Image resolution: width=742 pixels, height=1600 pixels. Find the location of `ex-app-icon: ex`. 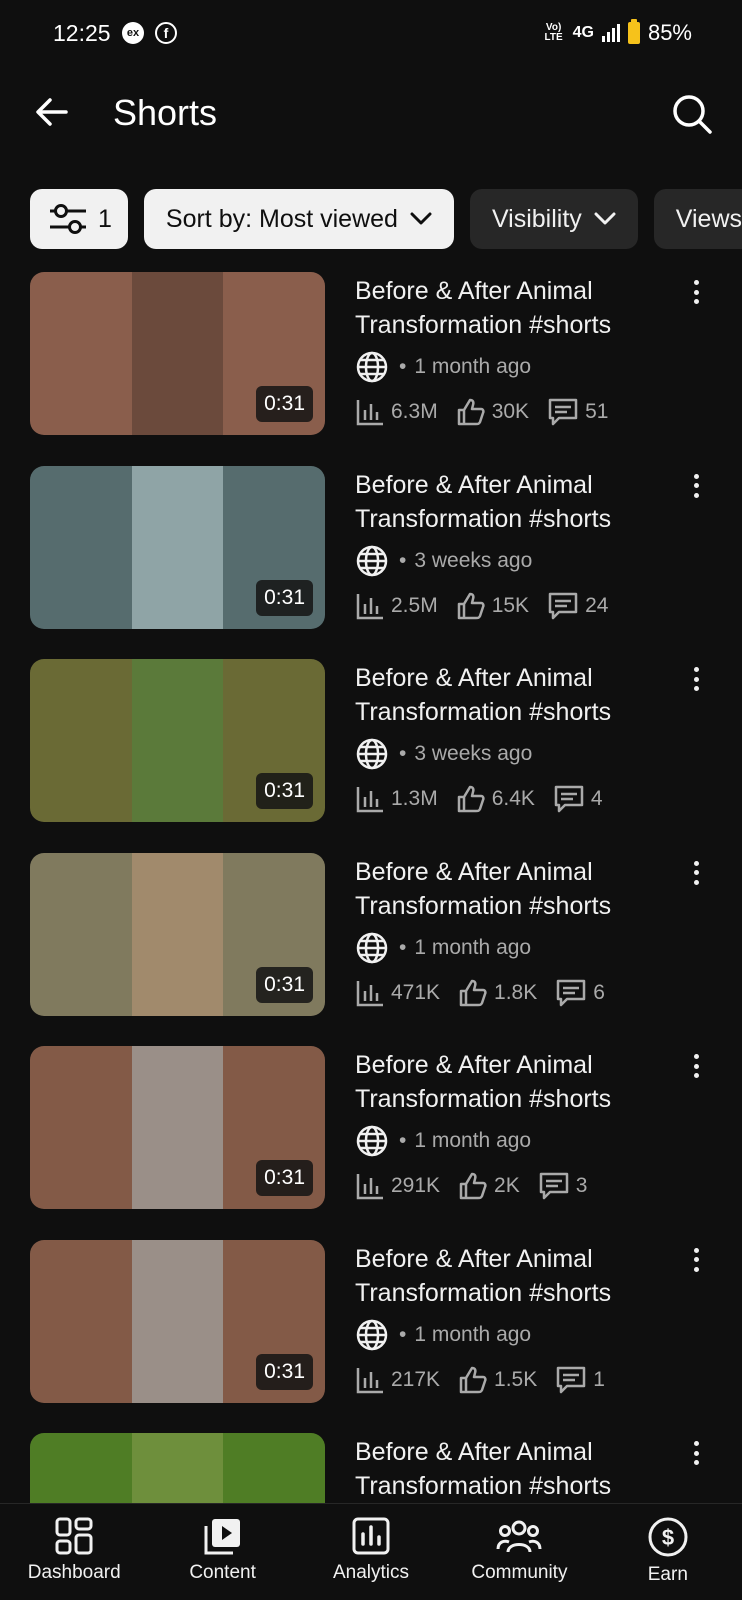

ex-app-icon: ex is located at coordinates (133, 33).